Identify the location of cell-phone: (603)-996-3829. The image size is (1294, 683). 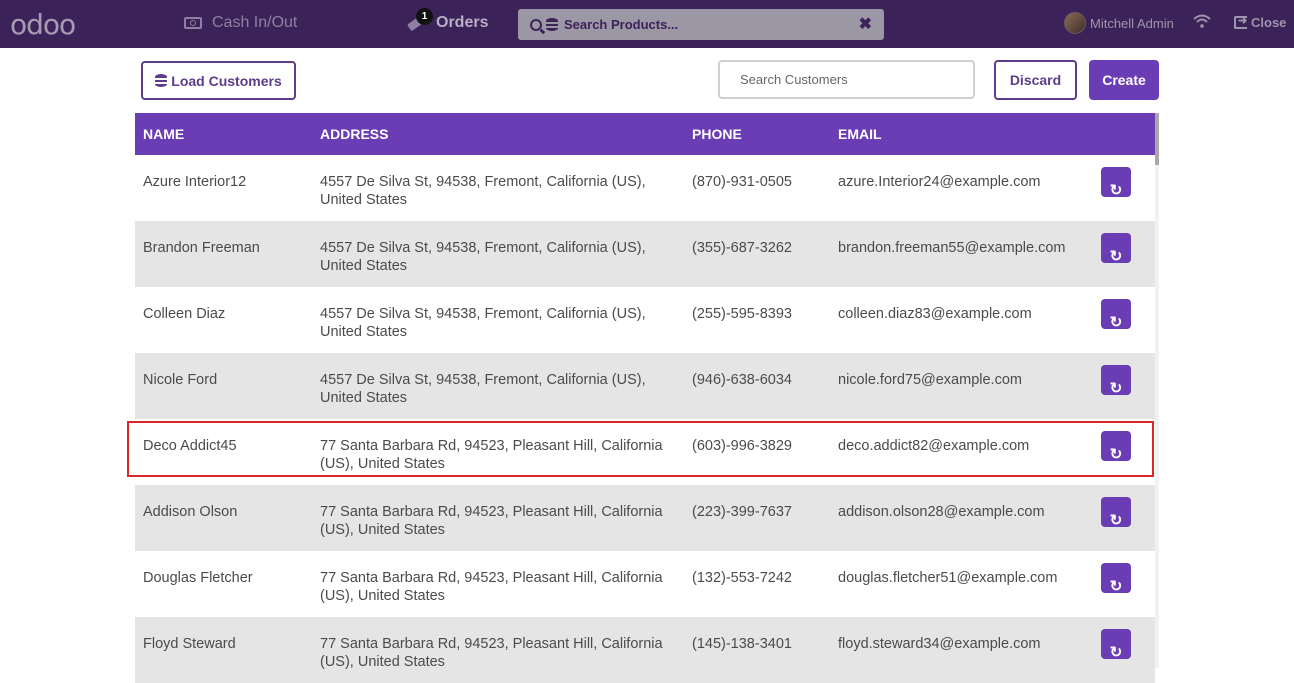
(742, 446).